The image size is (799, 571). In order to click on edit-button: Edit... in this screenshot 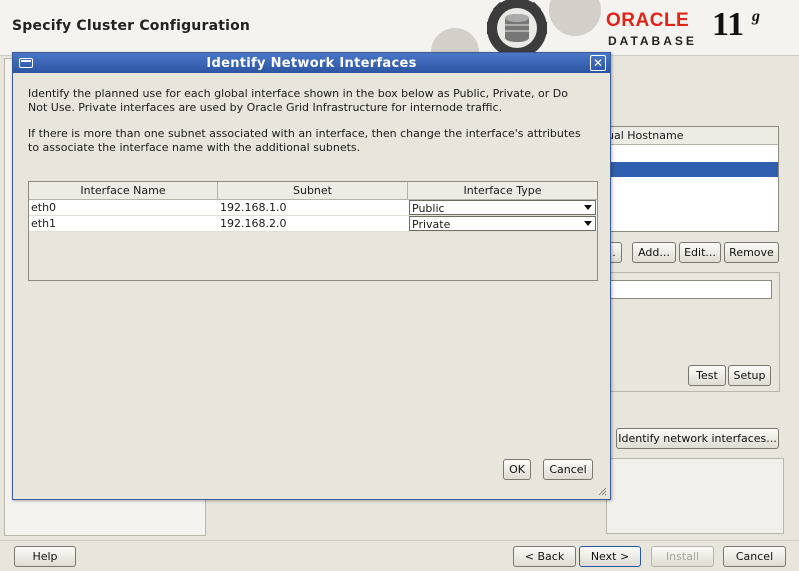, I will do `click(700, 252)`.